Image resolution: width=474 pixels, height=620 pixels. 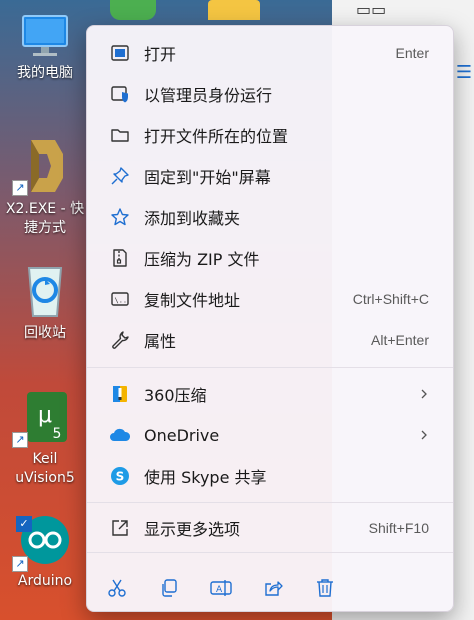 What do you see at coordinates (270, 435) in the screenshot?
I see `menu-item-onedrive: OneDrive` at bounding box center [270, 435].